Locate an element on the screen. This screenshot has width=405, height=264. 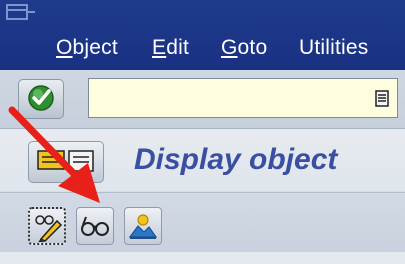
glasses-icon is located at coordinates (95, 226).